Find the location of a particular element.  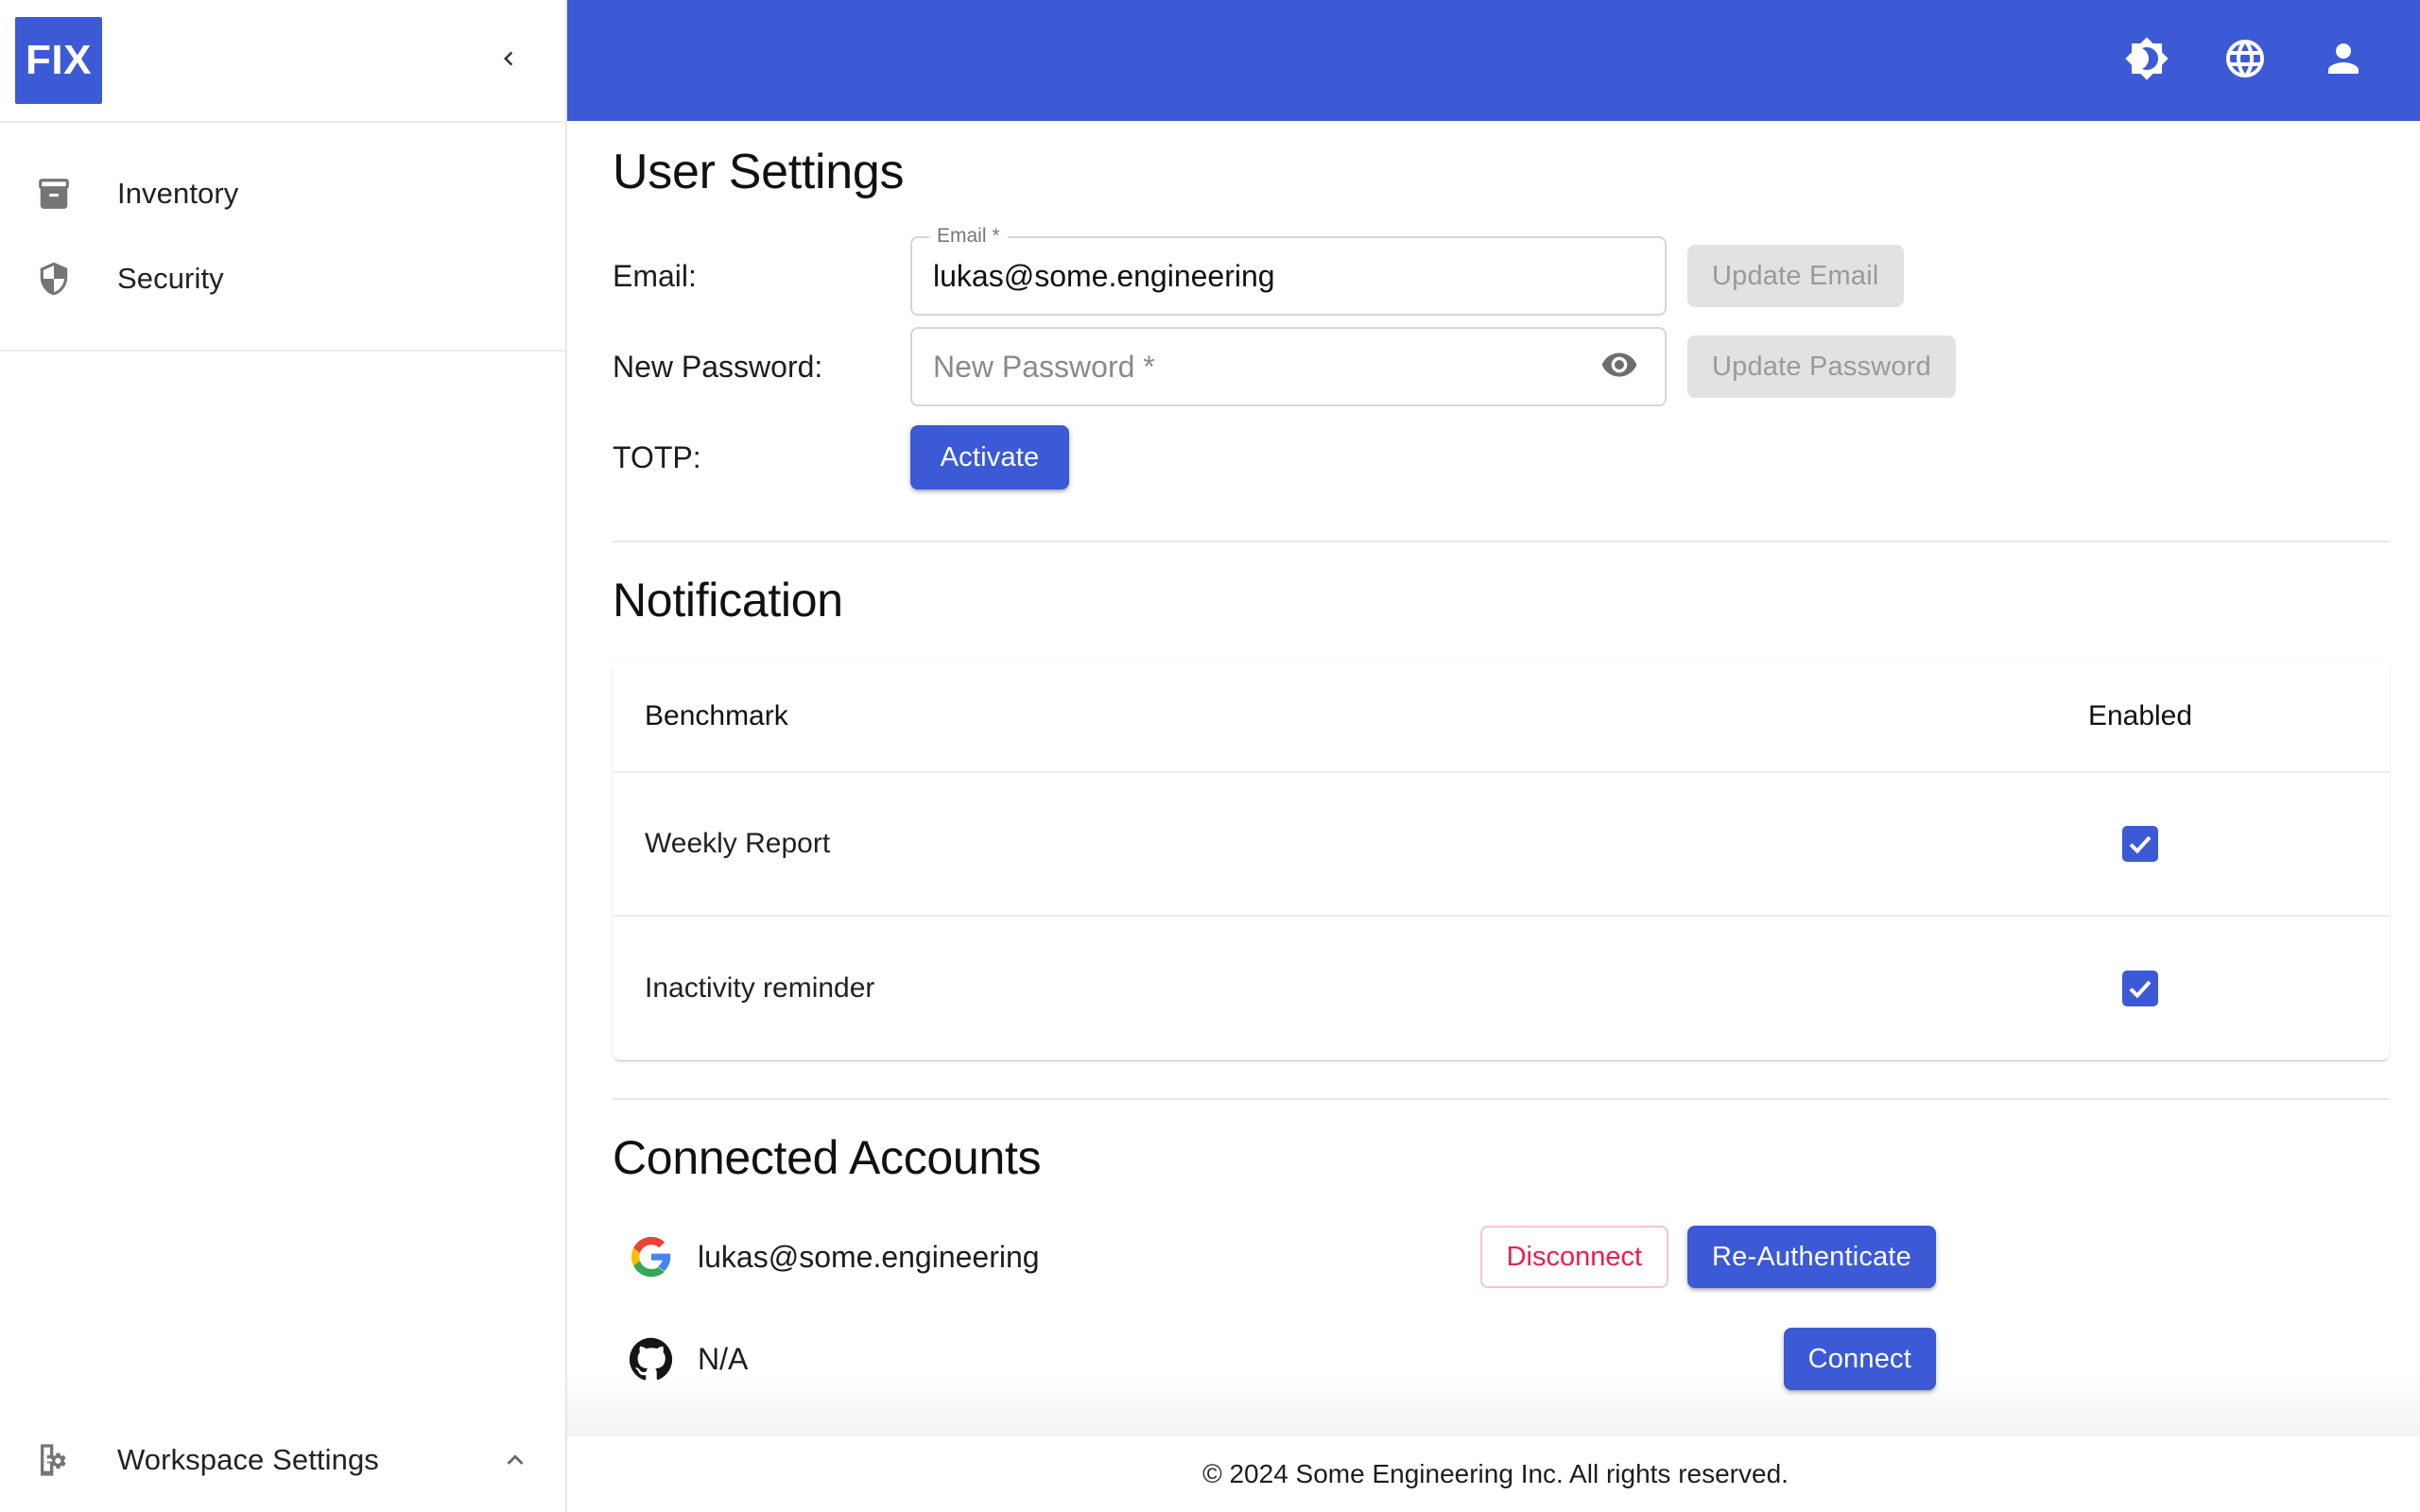

app-logo: FIX is located at coordinates (58, 60).